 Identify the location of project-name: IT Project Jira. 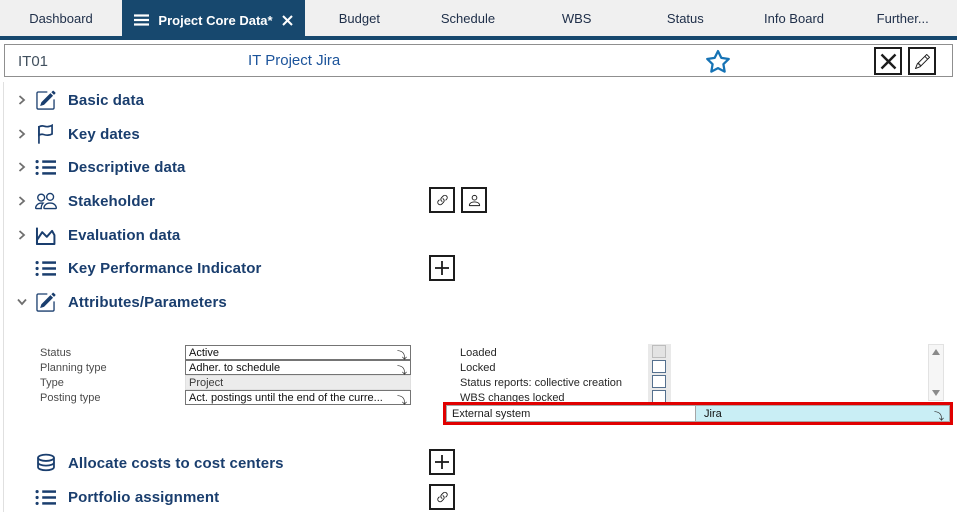
(294, 60).